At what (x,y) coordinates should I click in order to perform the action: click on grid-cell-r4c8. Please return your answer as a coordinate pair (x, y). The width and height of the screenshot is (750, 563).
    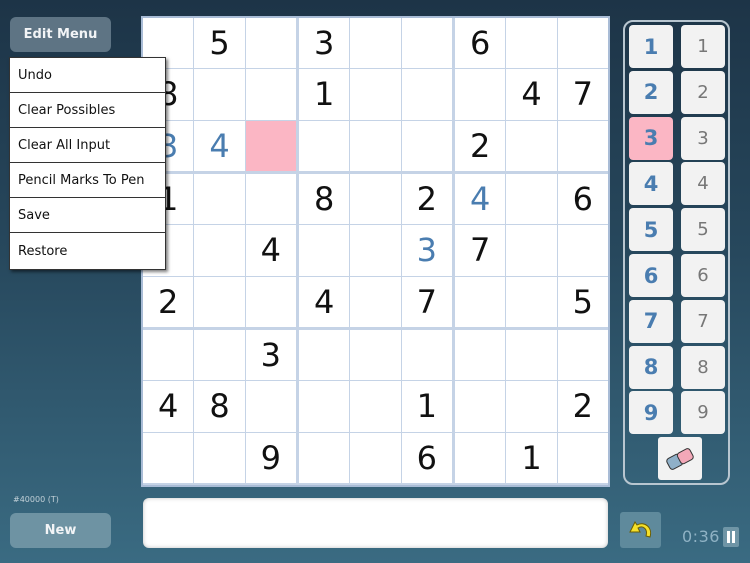
    Looking at the image, I should click on (531, 199).